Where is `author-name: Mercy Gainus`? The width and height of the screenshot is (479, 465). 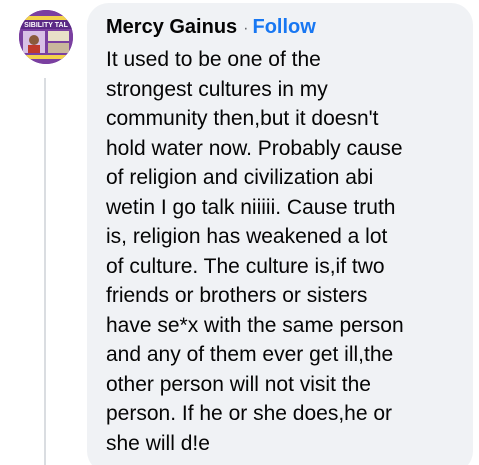
author-name: Mercy Gainus is located at coordinates (171, 27).